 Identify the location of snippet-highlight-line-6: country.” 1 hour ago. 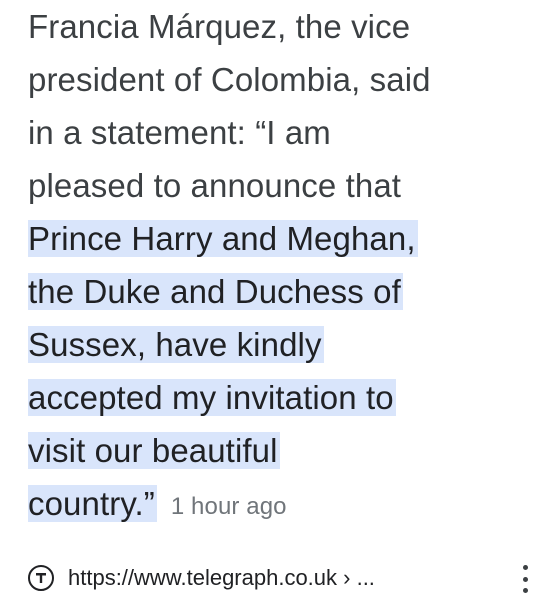
(278, 503).